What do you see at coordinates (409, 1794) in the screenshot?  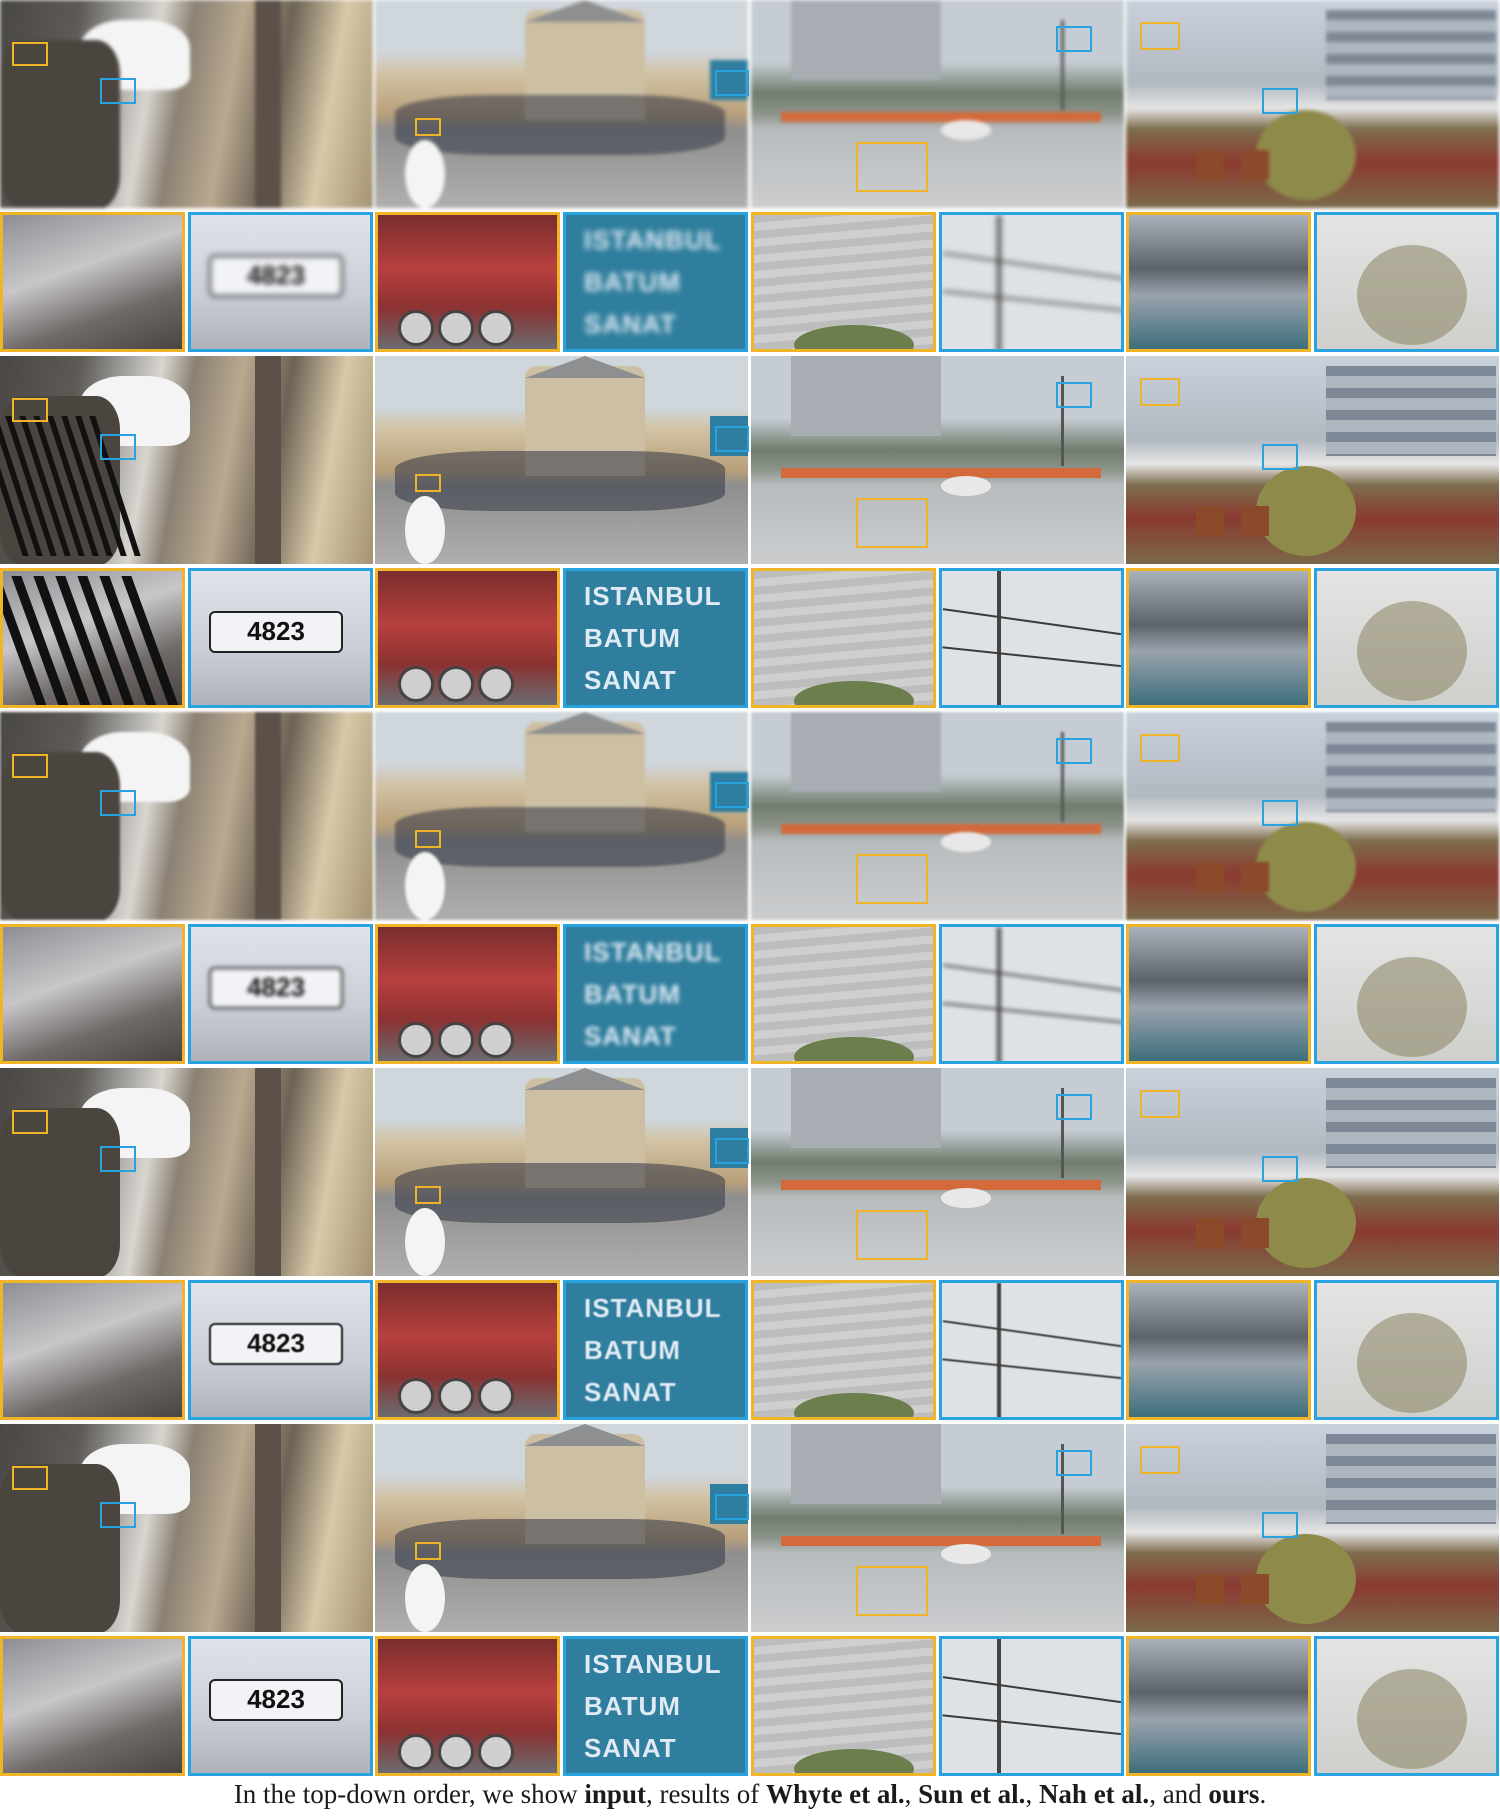 I see `caption-prefix: In the top-down order, we show` at bounding box center [409, 1794].